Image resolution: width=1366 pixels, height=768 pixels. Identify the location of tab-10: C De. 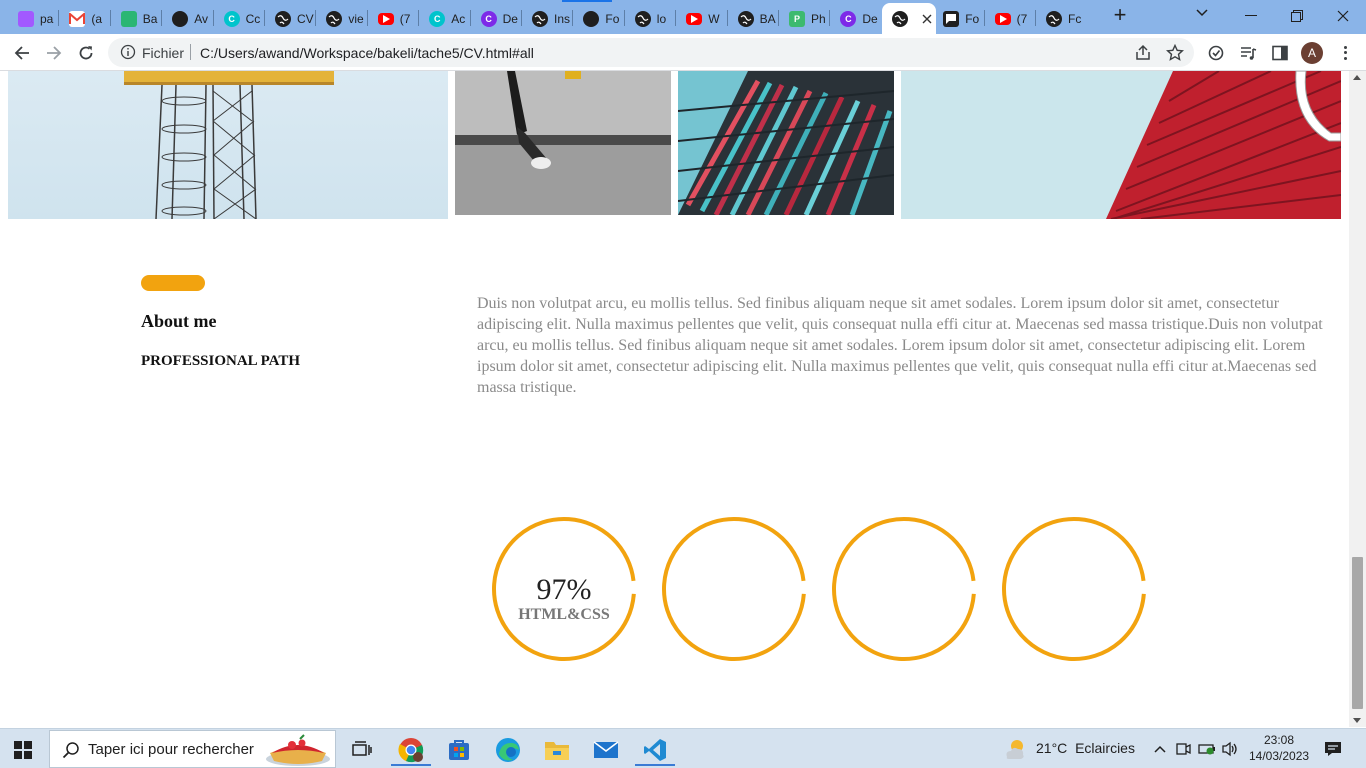
(496, 18).